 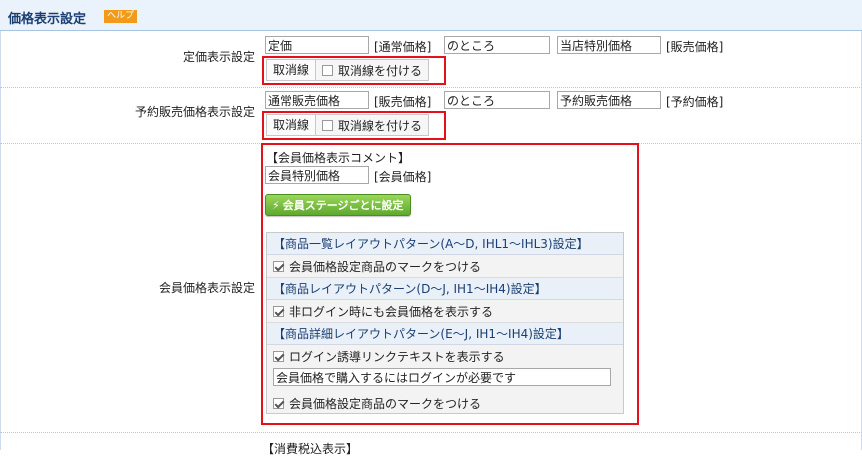 I want to click on panel-section-3-heading: 【商品詳細レイアウトパターン(E〜J, IH1〜IH4)設定】, so click(x=445, y=334).